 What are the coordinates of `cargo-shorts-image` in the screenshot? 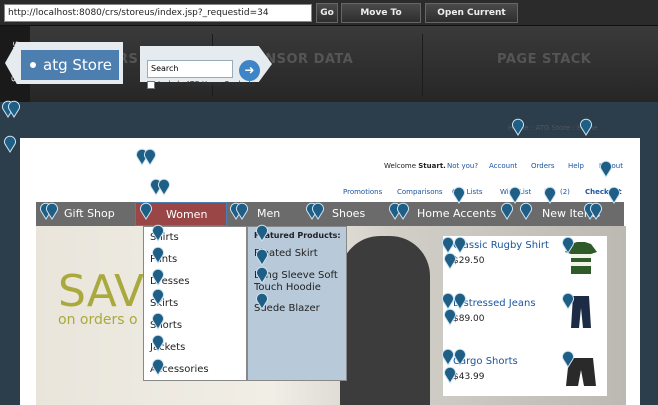 It's located at (581, 372).